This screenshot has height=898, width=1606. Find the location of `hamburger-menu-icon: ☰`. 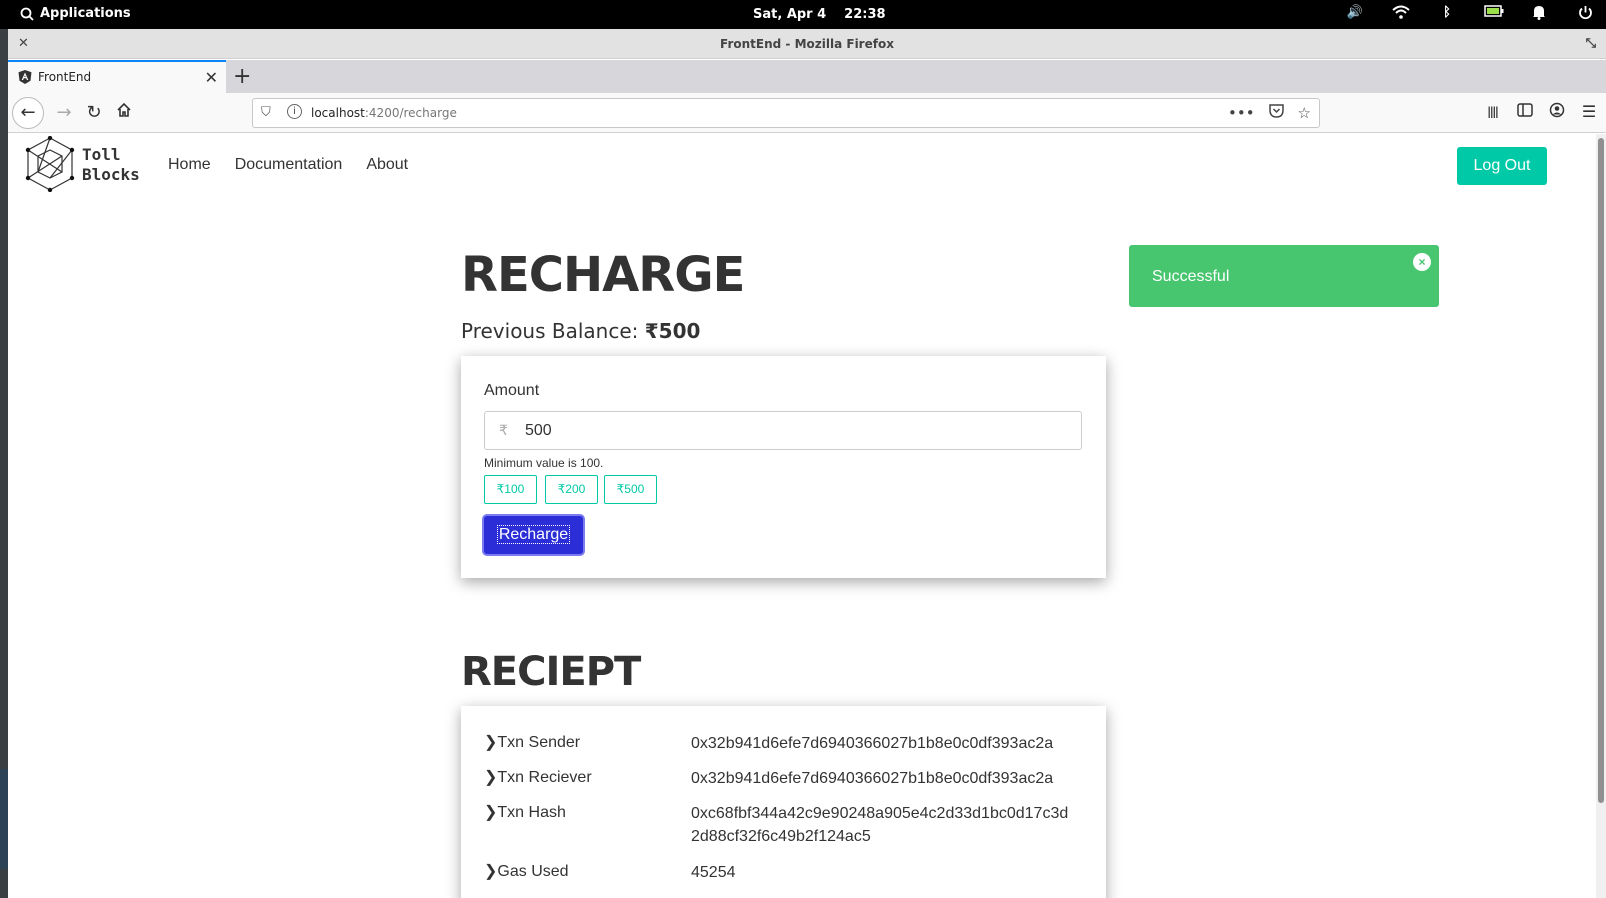

hamburger-menu-icon: ☰ is located at coordinates (1589, 115).